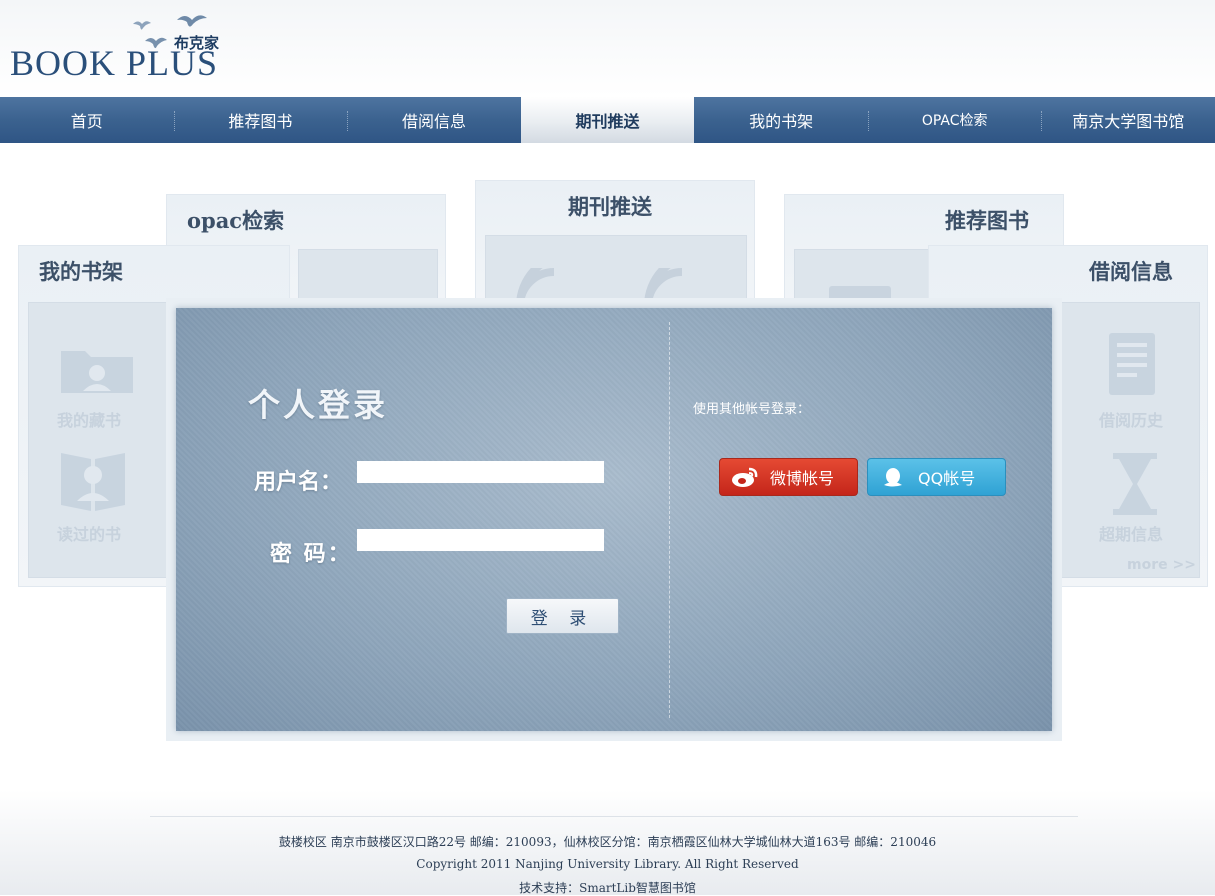 The width and height of the screenshot is (1215, 896). What do you see at coordinates (669, 520) in the screenshot?
I see `divider` at bounding box center [669, 520].